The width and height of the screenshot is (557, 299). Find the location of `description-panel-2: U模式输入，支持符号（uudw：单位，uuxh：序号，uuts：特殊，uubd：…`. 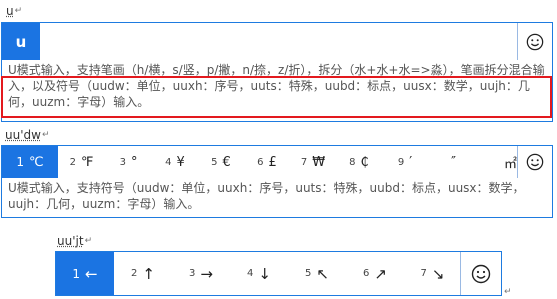

description-panel-2: U模式输入，支持符号（uudw：单位，uuxh：序号，uuts：特殊，uubd：… is located at coordinates (277, 198).